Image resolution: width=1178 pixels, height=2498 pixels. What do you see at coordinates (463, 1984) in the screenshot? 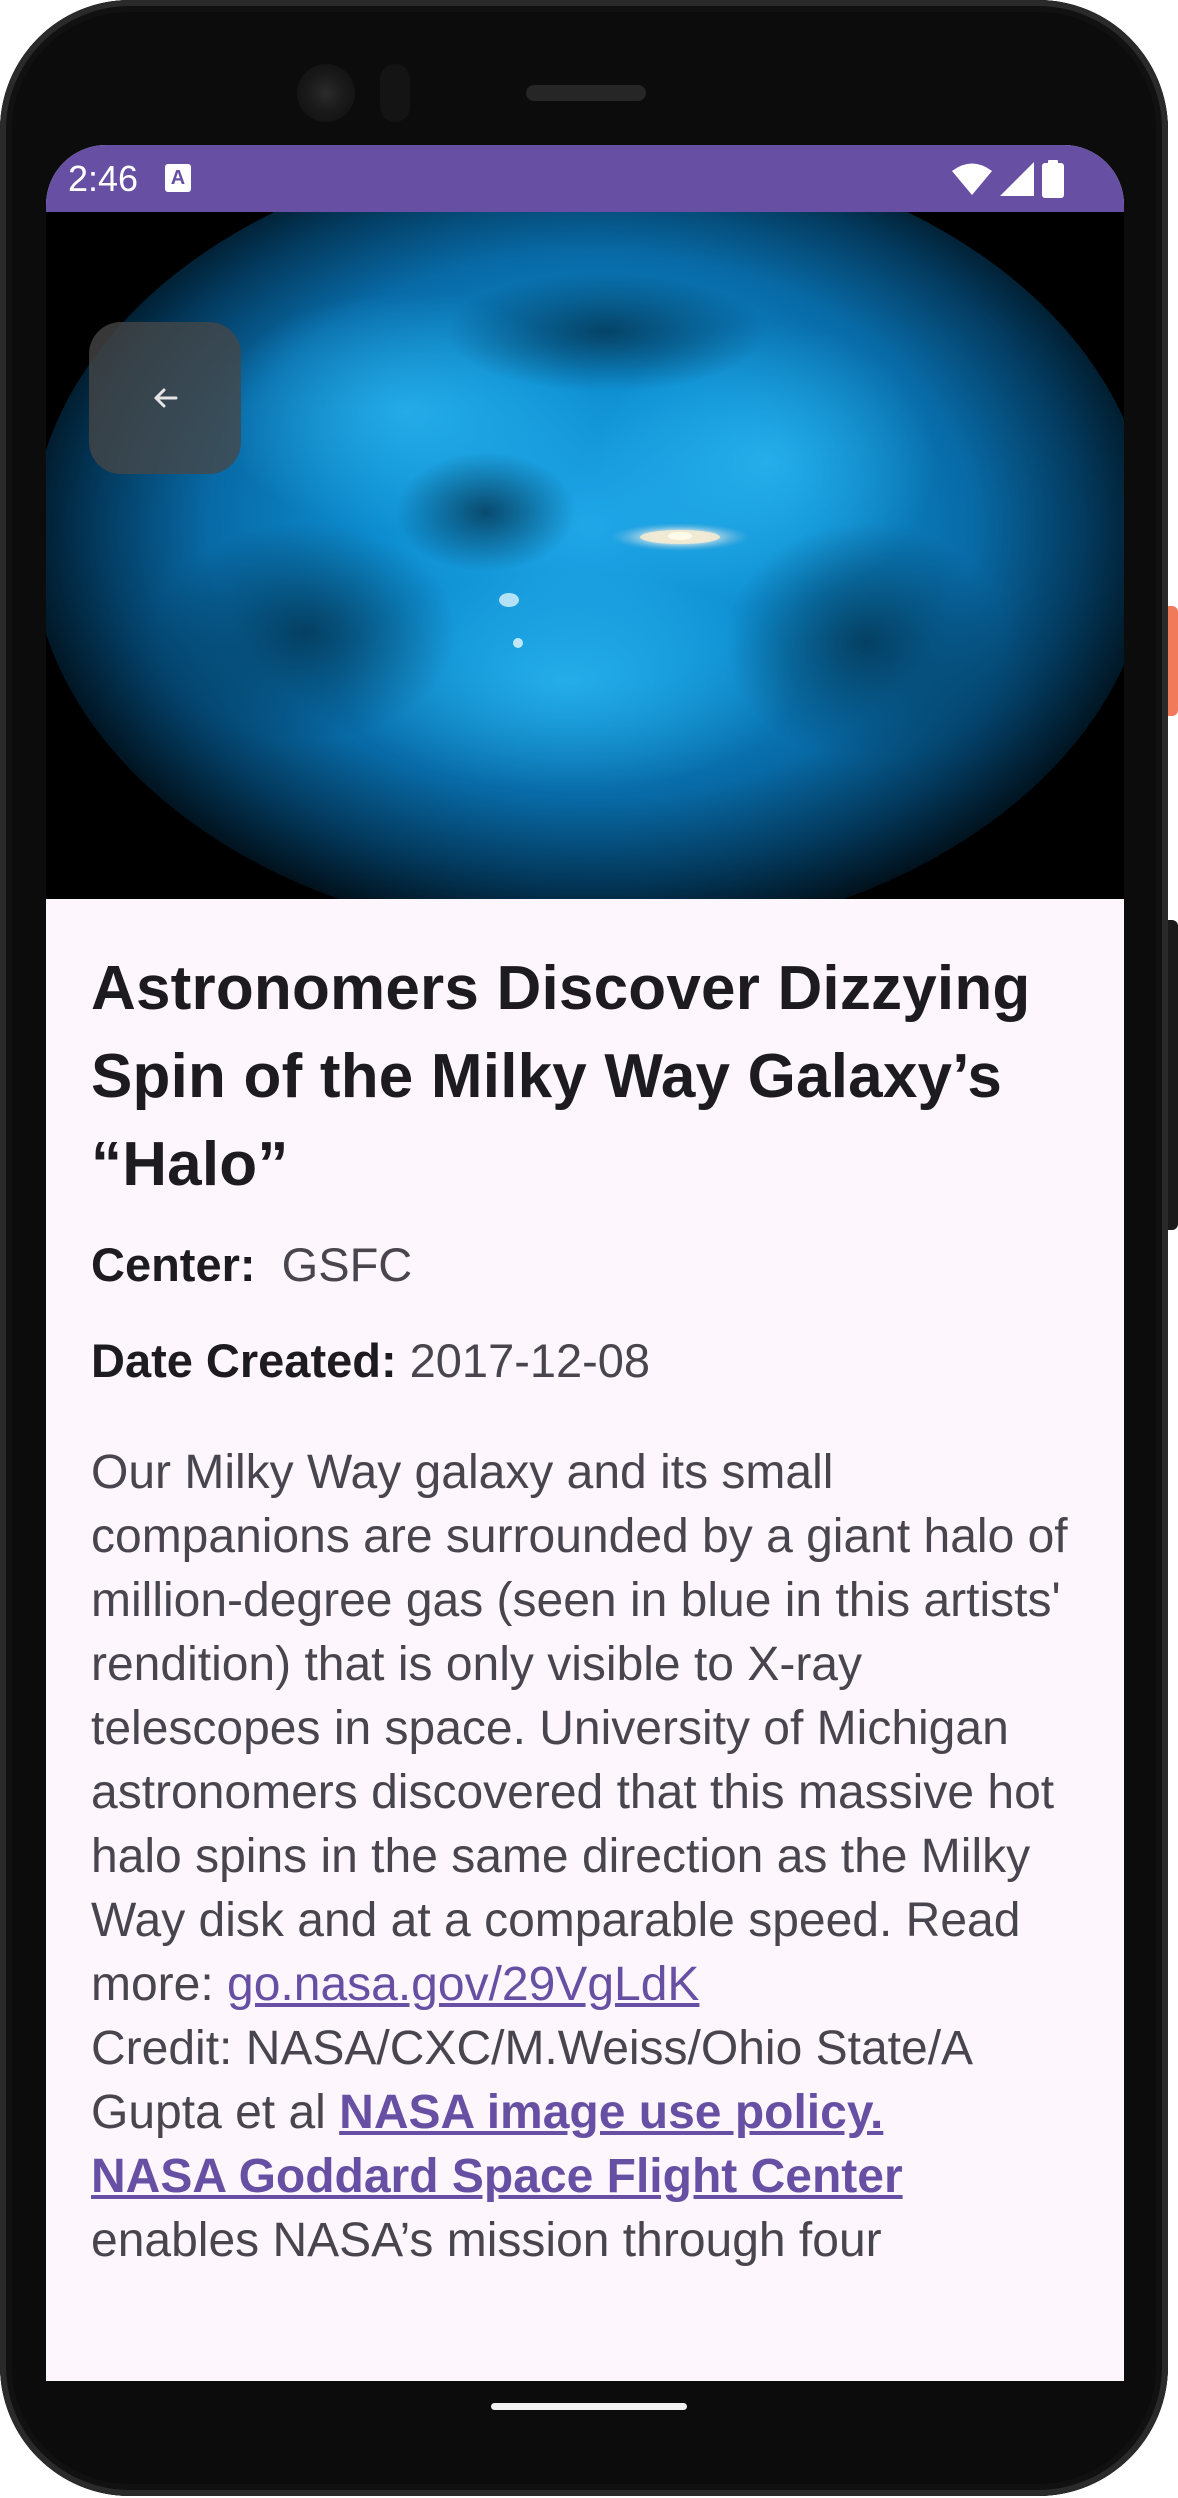
I see `read-more-link: go.nasa.gov/29VgLdK` at bounding box center [463, 1984].